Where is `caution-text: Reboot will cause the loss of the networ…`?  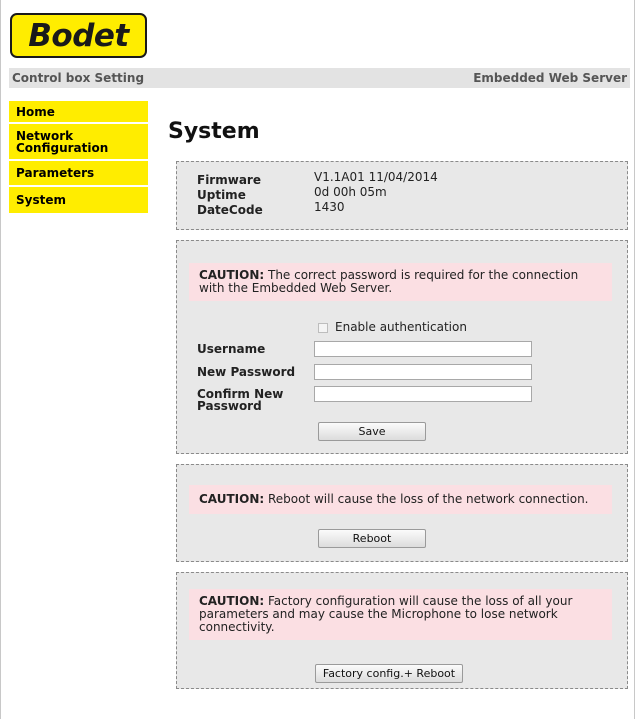
caution-text: Reboot will cause the loss of the networ… is located at coordinates (426, 499).